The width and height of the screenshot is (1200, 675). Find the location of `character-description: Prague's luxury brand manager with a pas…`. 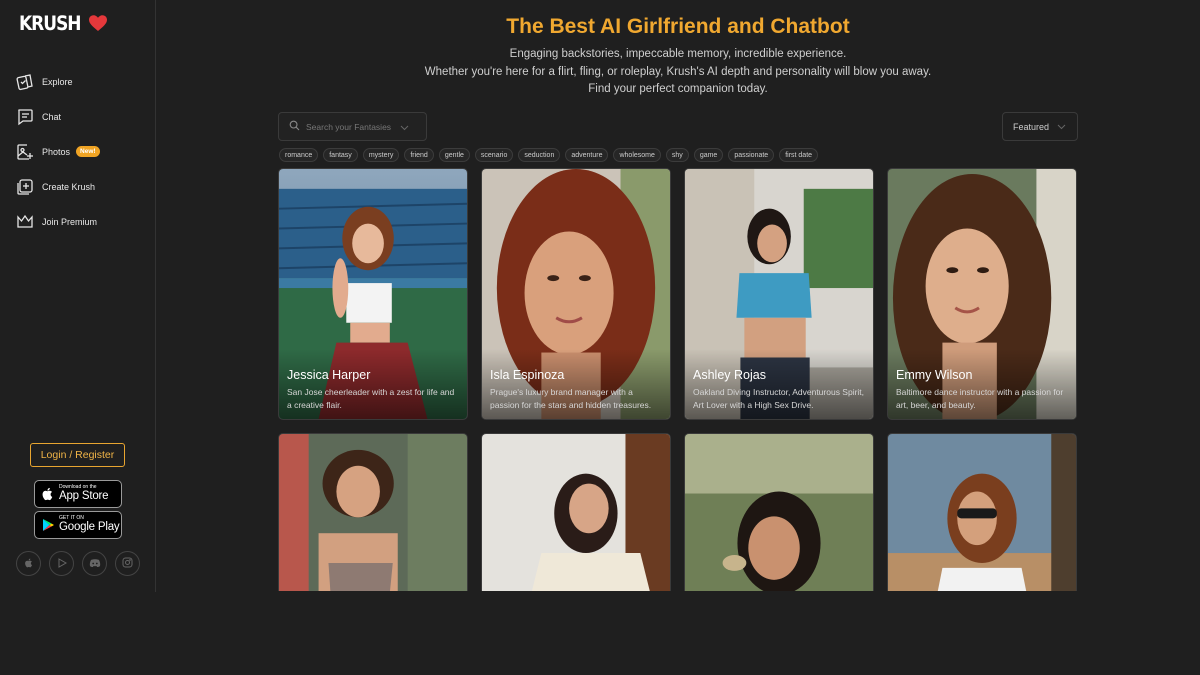

character-description: Prague's luxury brand manager with a pas… is located at coordinates (571, 398).